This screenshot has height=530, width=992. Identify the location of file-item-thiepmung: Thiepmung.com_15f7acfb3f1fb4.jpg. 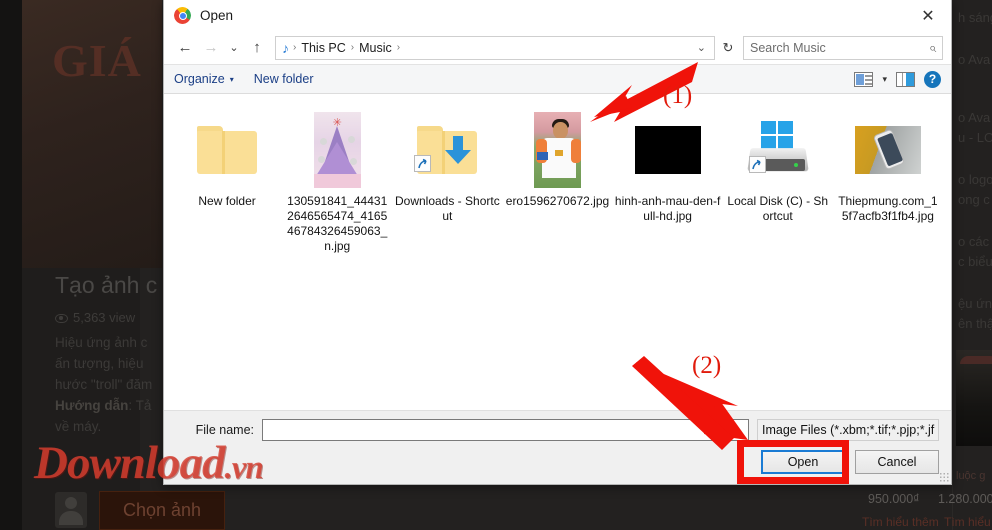
(888, 183).